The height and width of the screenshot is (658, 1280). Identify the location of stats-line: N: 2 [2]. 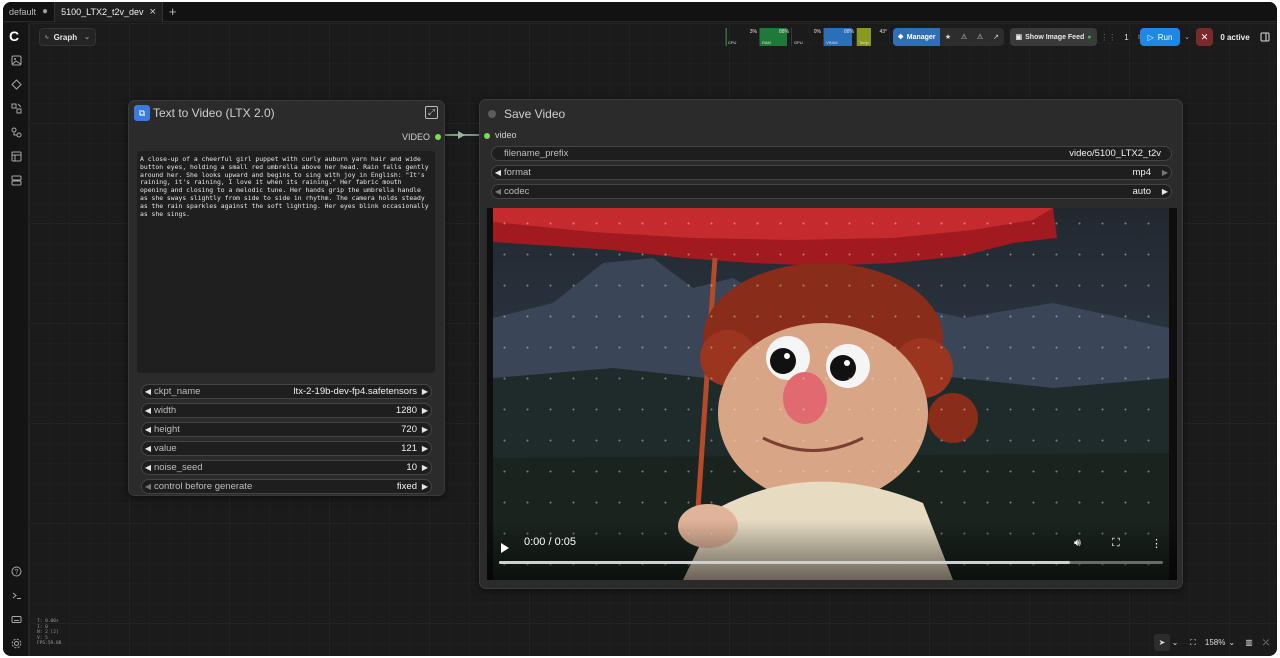
(48, 632).